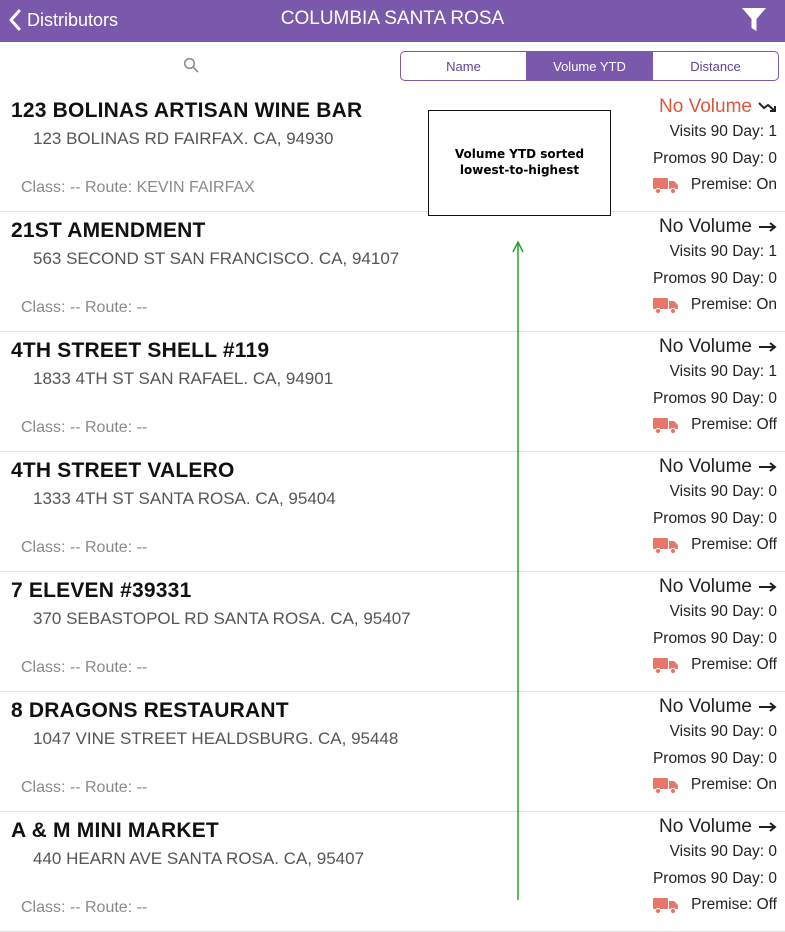 Image resolution: width=785 pixels, height=932 pixels. I want to click on chevron-left-icon, so click(15, 20).